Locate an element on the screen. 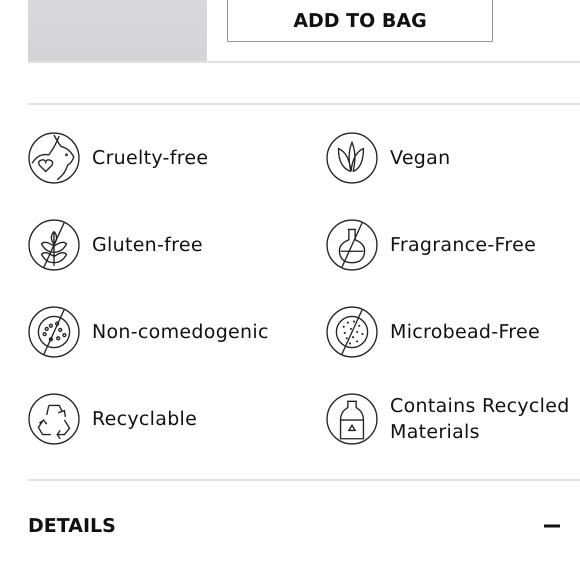 This screenshot has height=580, width=580. leaves-icon is located at coordinates (352, 158).